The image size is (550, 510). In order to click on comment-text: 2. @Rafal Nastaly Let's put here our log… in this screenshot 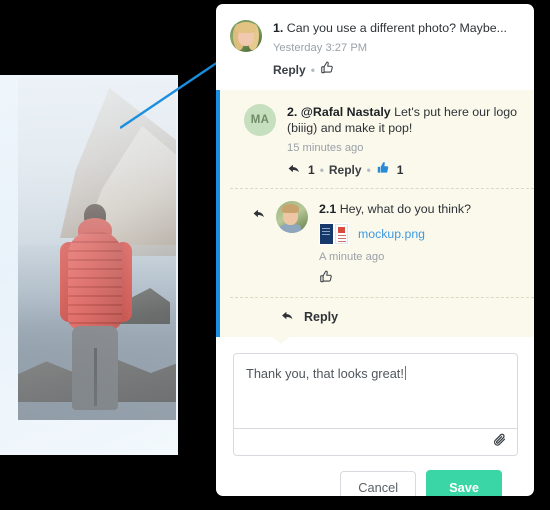, I will do `click(402, 120)`.